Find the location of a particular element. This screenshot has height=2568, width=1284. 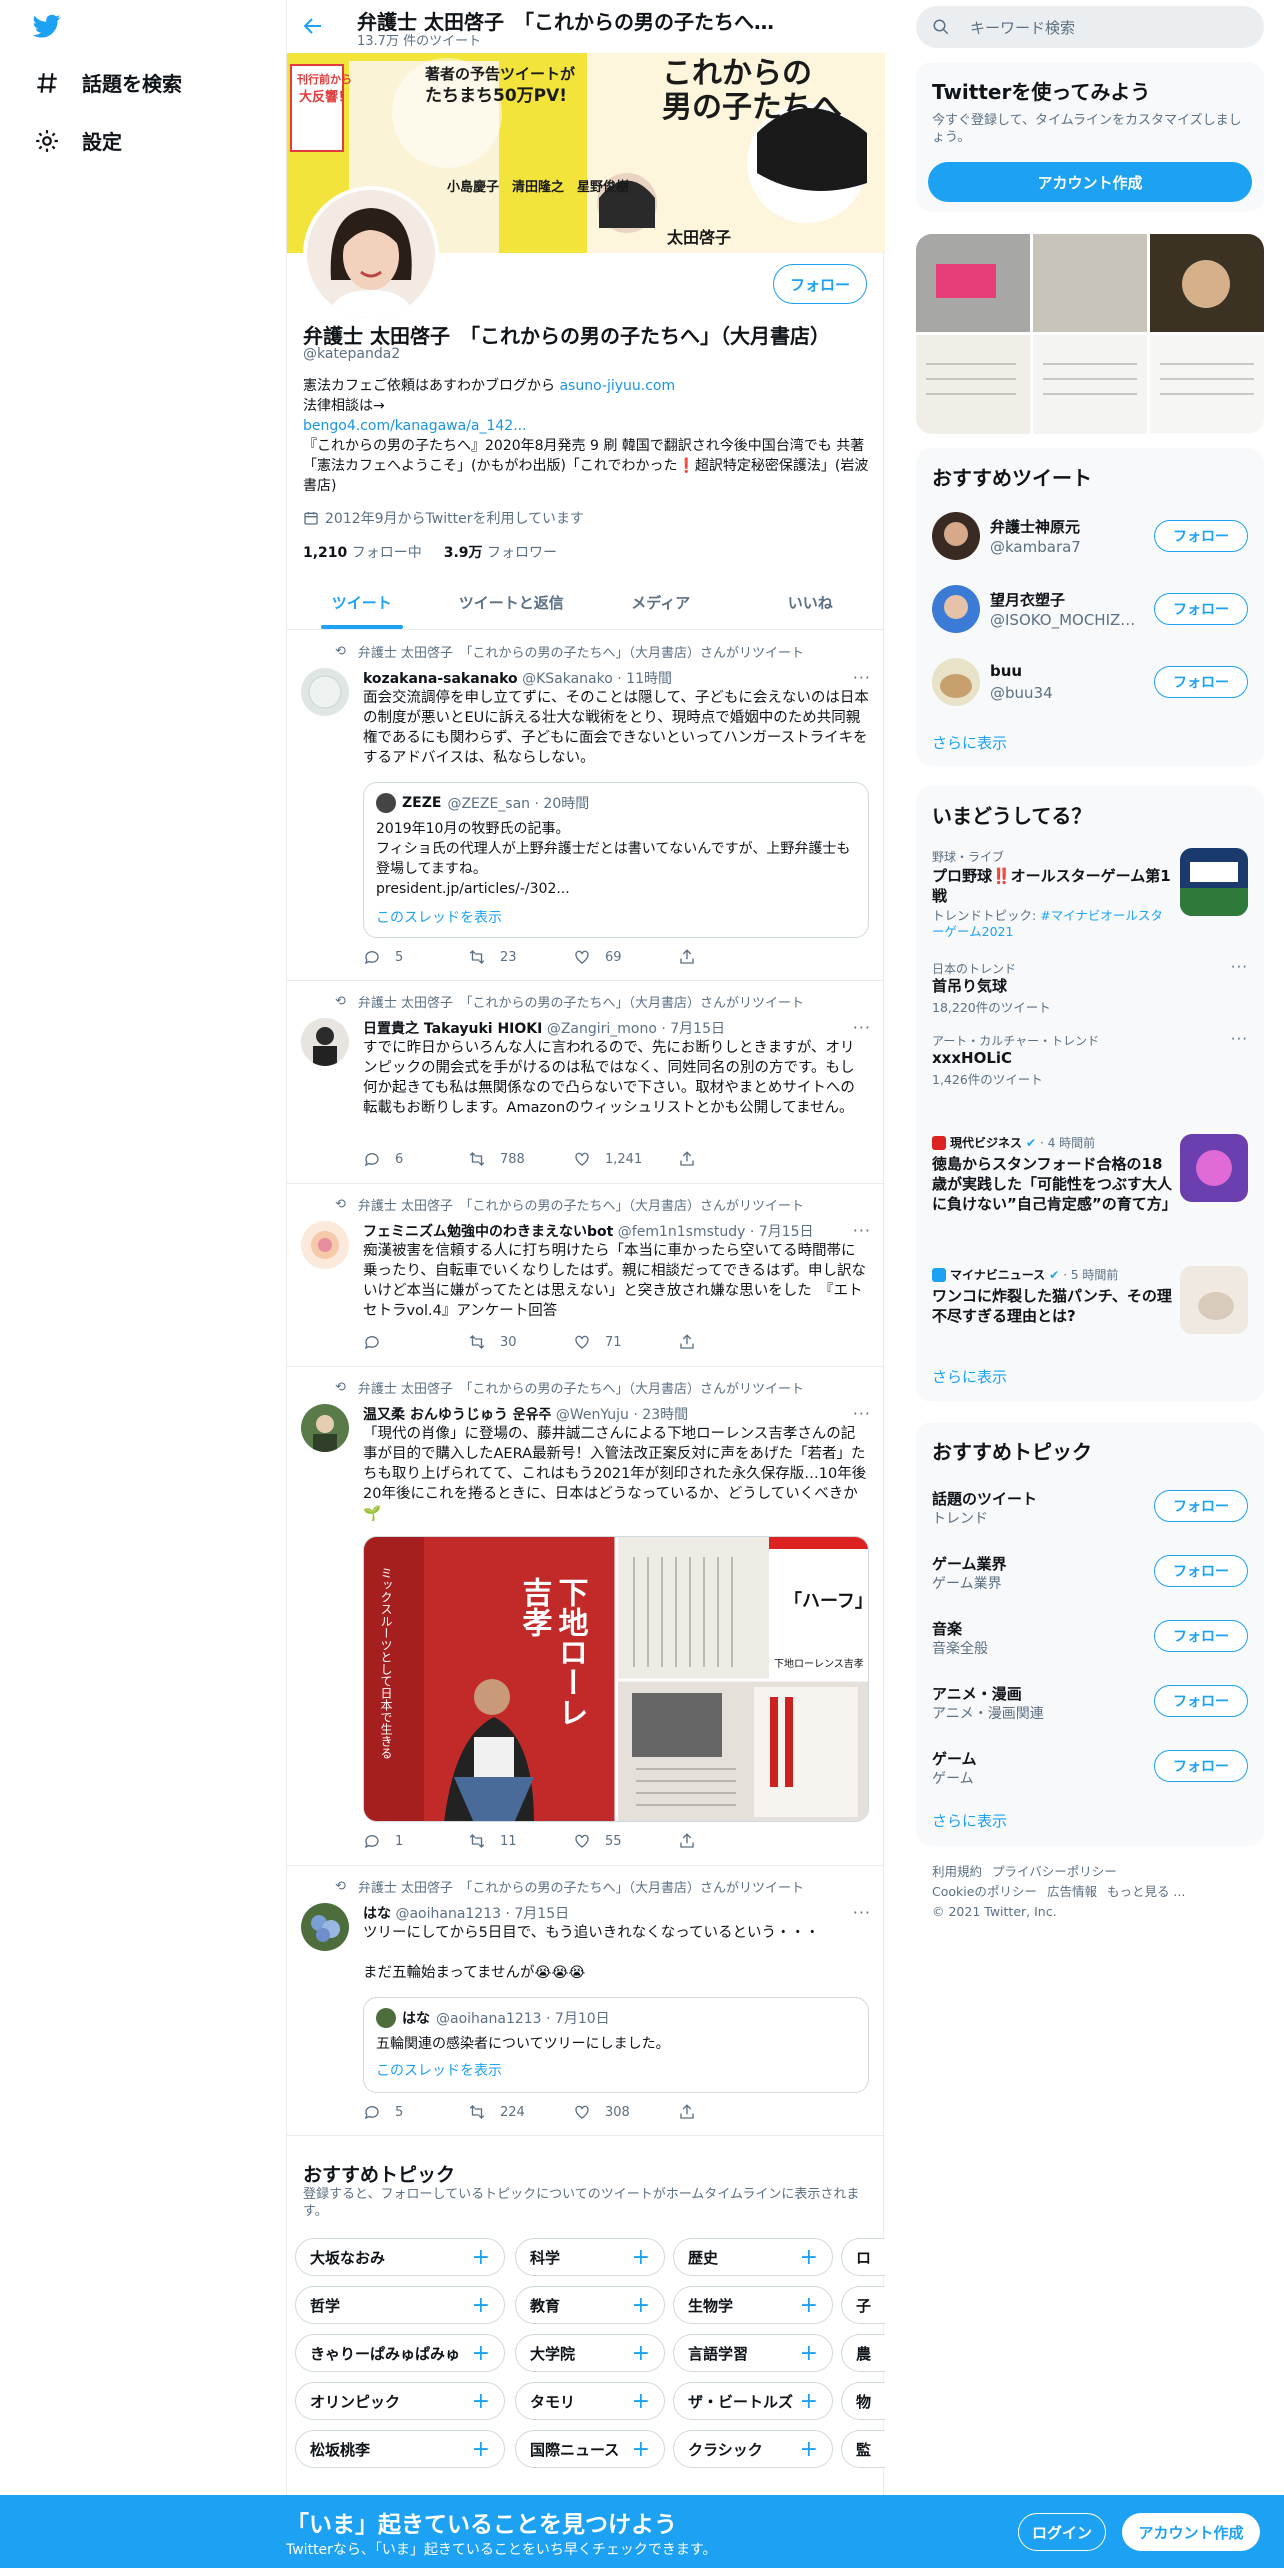

tweet-author: 温又柔 おんゆうじゅう 운유주 is located at coordinates (457, 1415).